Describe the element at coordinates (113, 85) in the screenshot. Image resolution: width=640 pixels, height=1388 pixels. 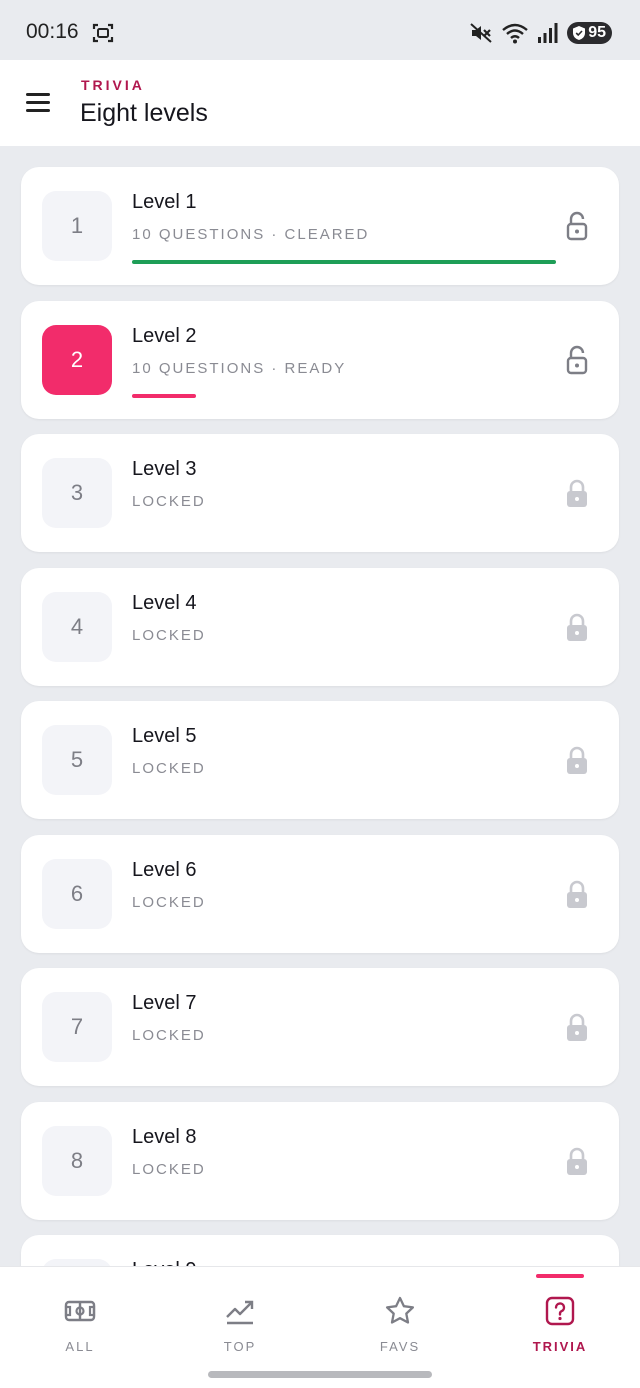
I see `header-kicker: TRIVIA` at that location.